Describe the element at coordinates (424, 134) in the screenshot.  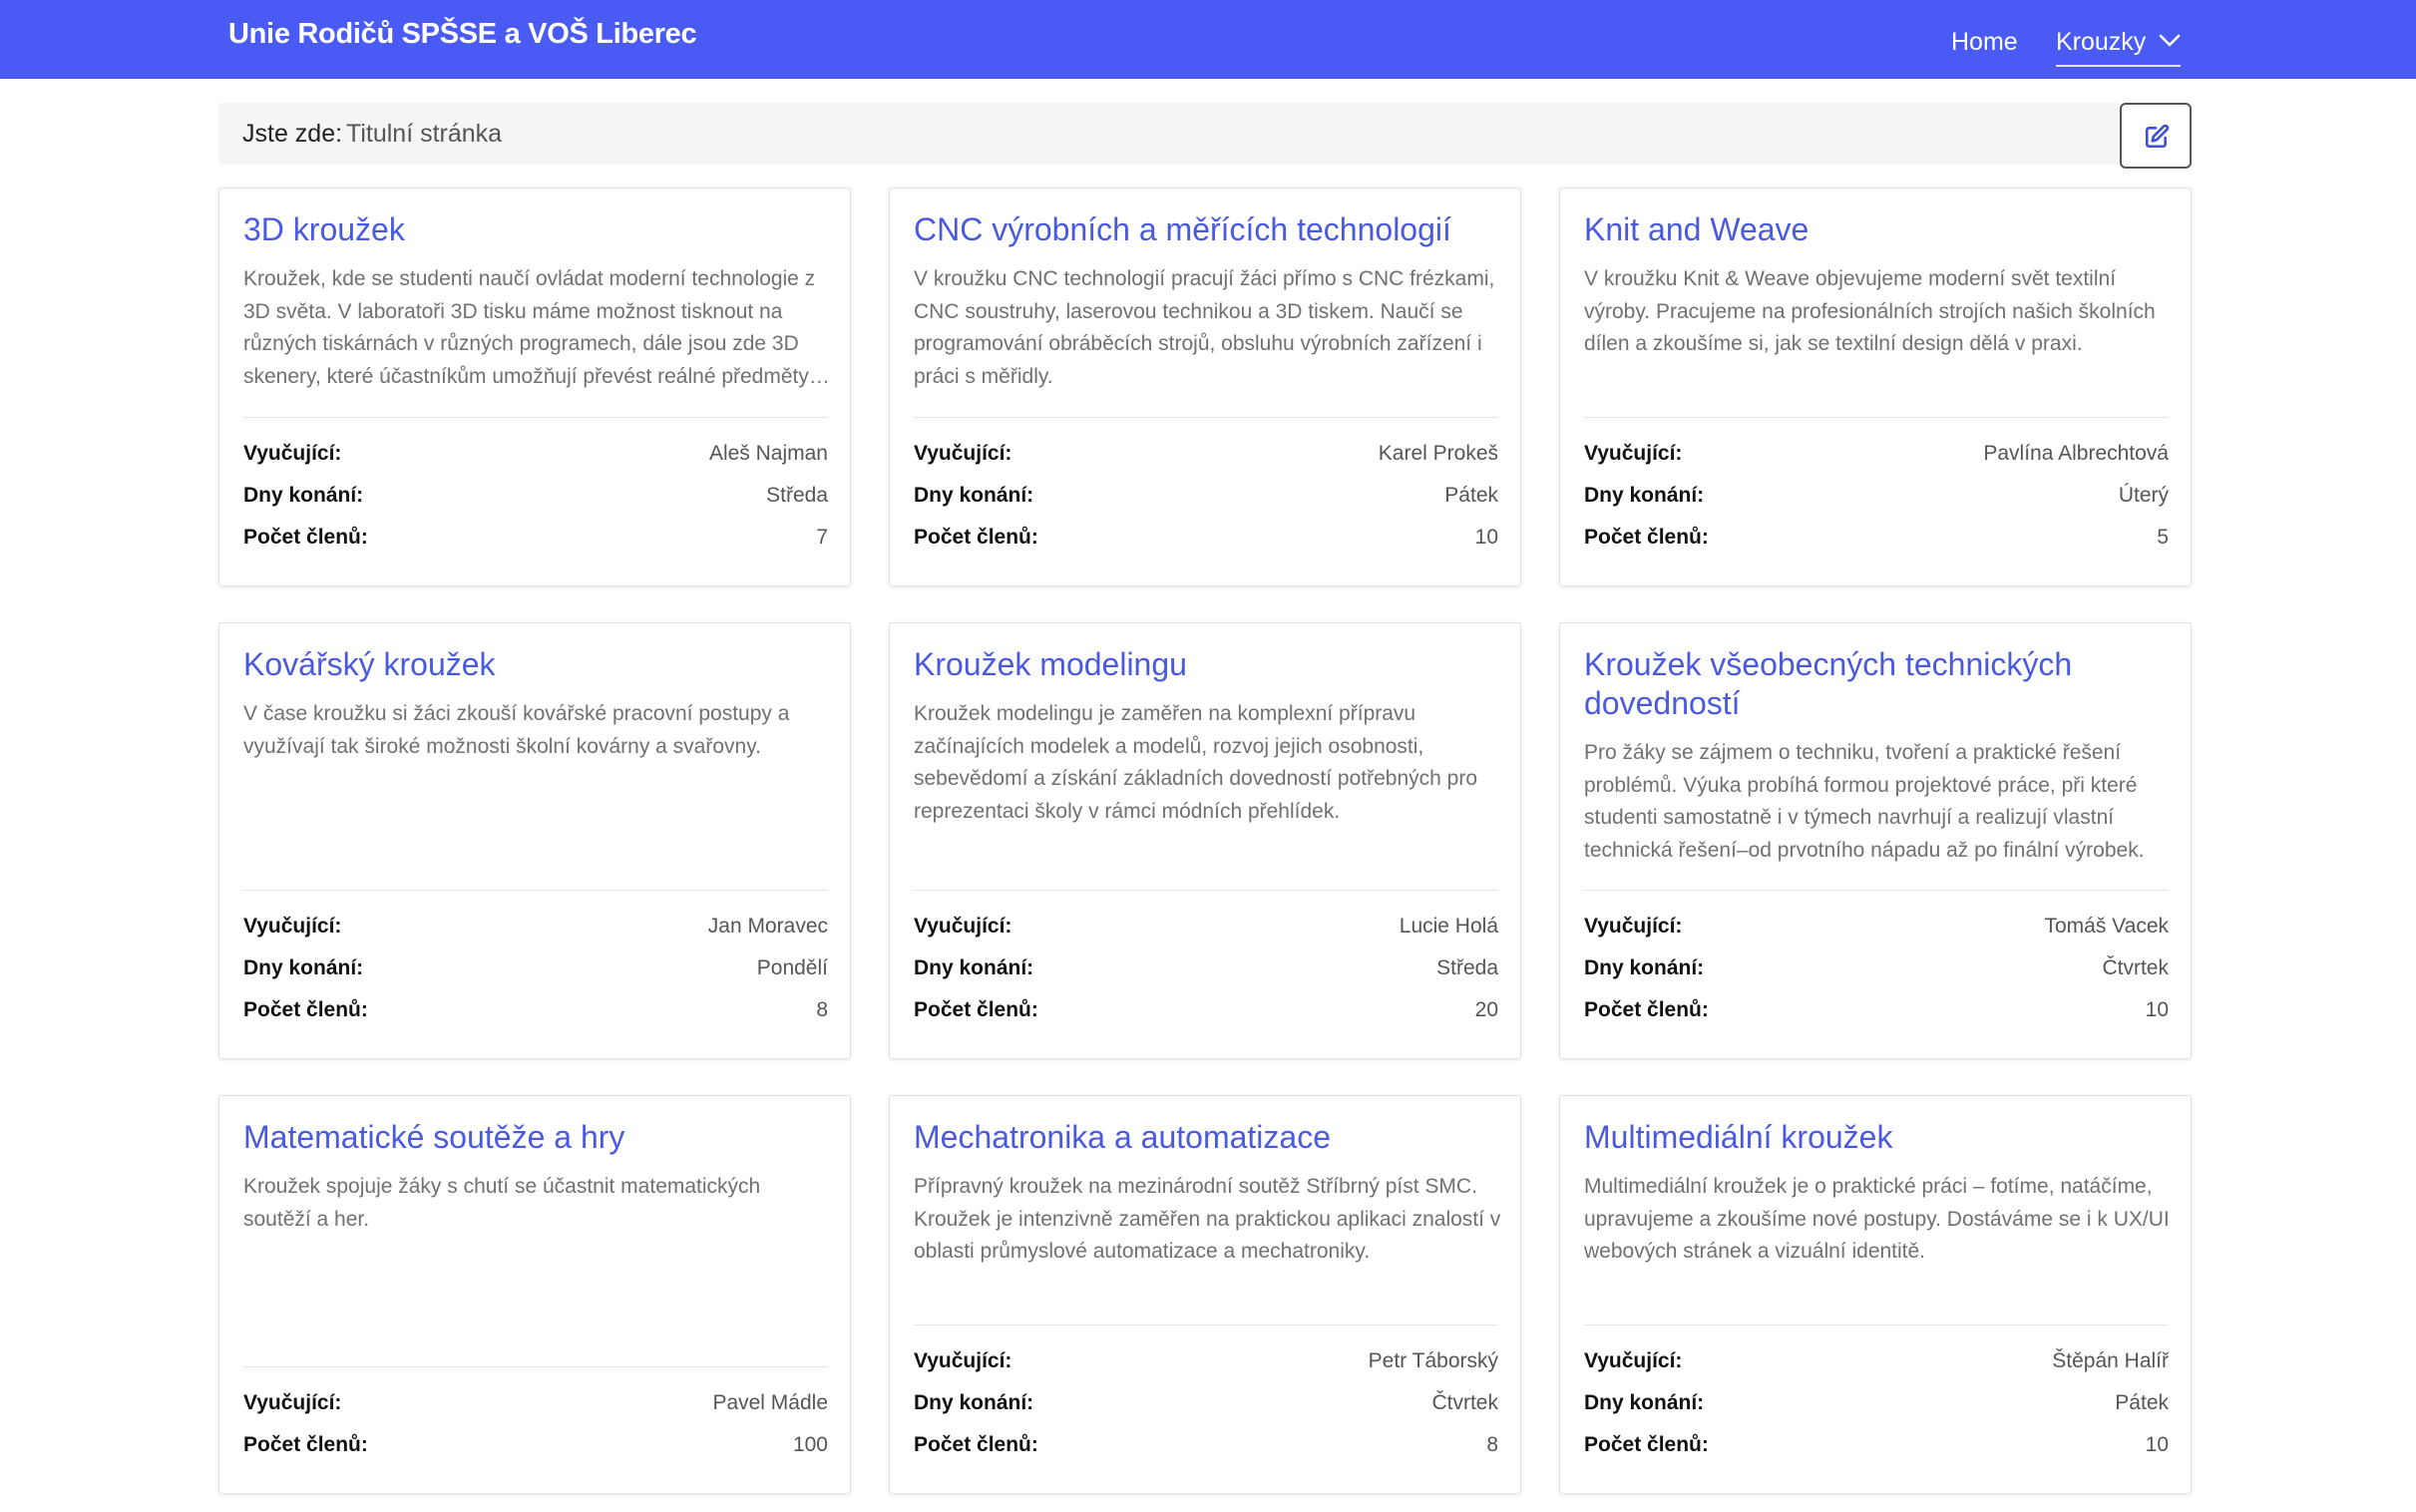
I see `breadcrumb-current: Titulní stránka` at that location.